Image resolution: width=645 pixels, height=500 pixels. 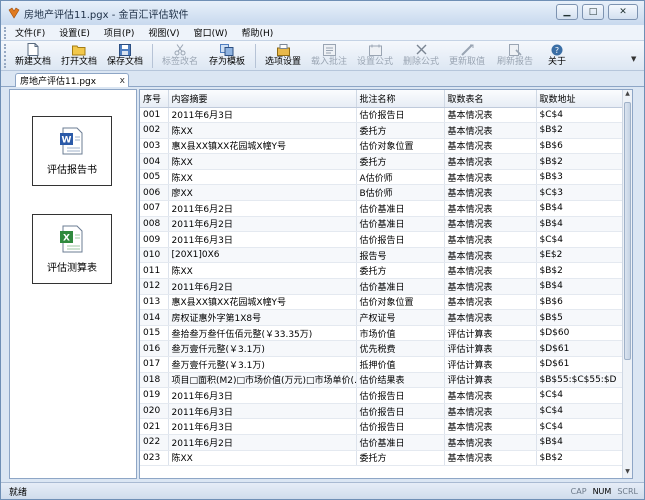 What do you see at coordinates (262, 317) in the screenshot?
I see `cell-summary: 房权证惠外字第1X8号` at bounding box center [262, 317].